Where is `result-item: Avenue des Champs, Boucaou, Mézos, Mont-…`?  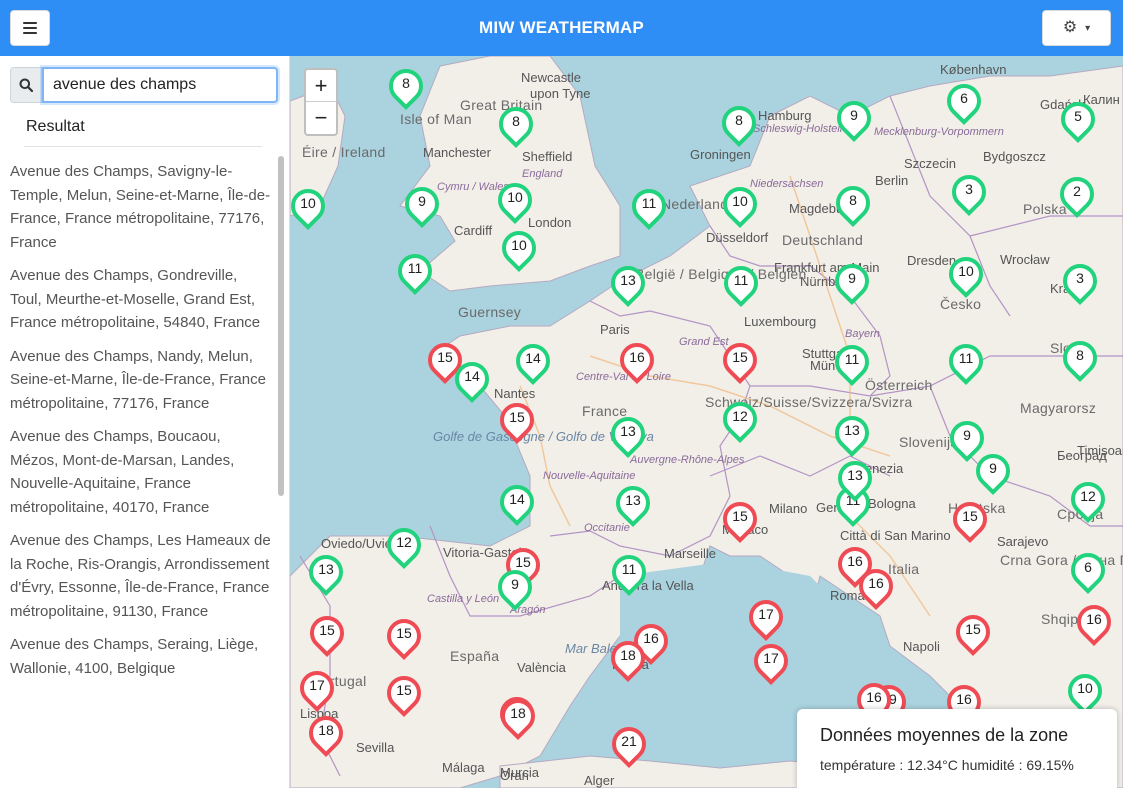
result-item: Avenue des Champs, Boucaou, Mézos, Mont-… is located at coordinates (141, 472).